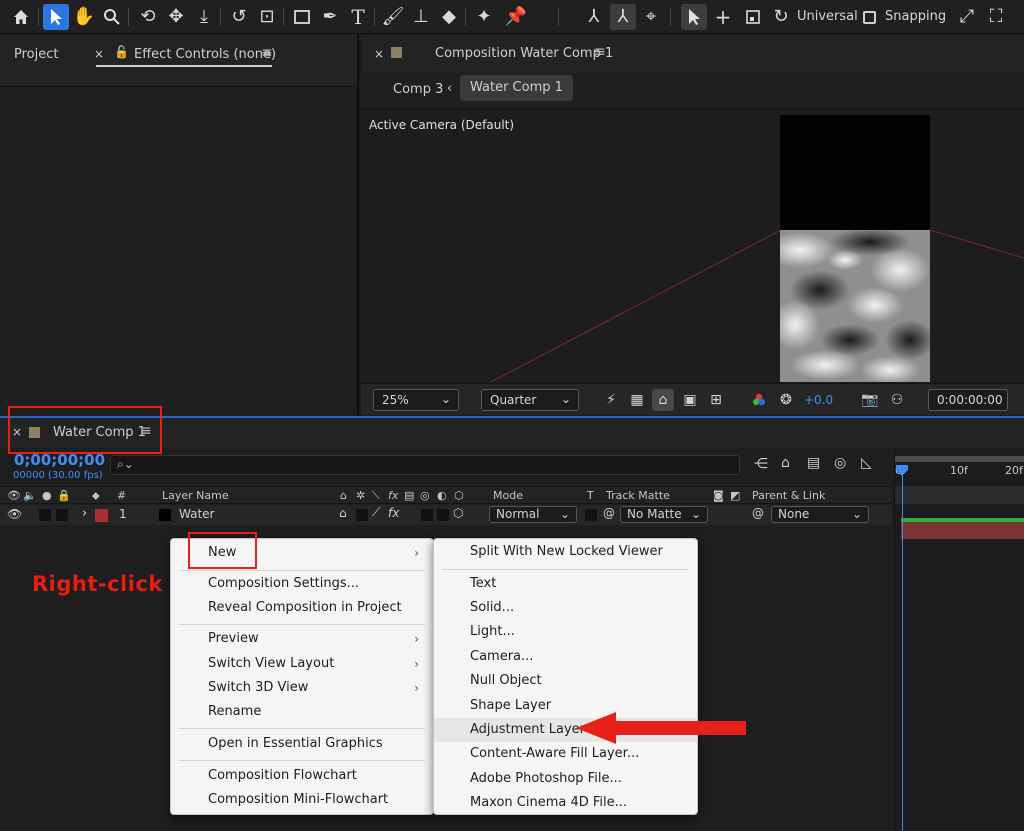 This screenshot has width=1024, height=831. What do you see at coordinates (302, 639) in the screenshot?
I see `menu-item-preview: Preview ›` at bounding box center [302, 639].